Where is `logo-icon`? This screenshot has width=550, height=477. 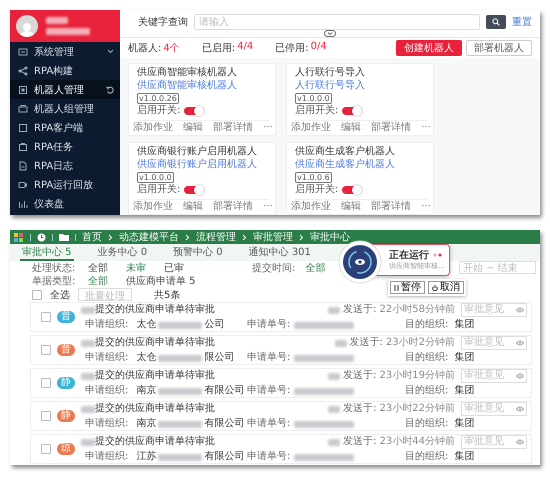 logo-icon is located at coordinates (19, 237).